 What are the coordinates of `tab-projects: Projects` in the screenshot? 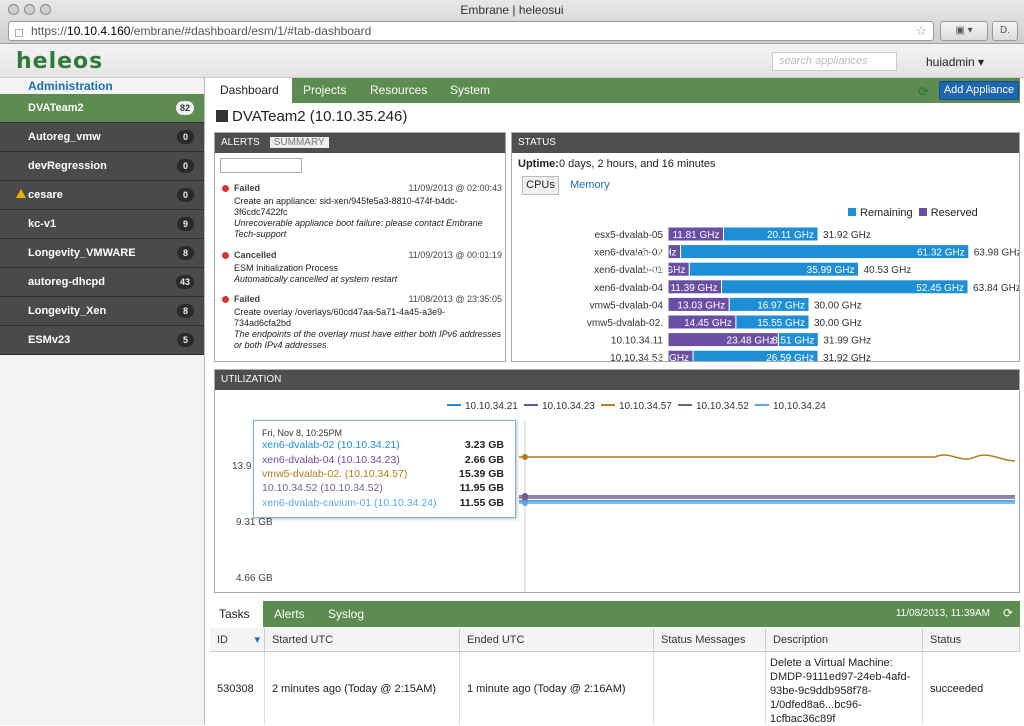 It's located at (324, 90).